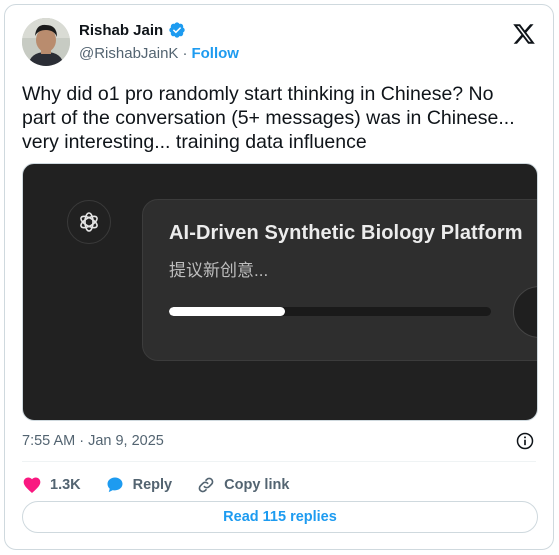  What do you see at coordinates (227, 311) in the screenshot?
I see `progress-fill` at bounding box center [227, 311].